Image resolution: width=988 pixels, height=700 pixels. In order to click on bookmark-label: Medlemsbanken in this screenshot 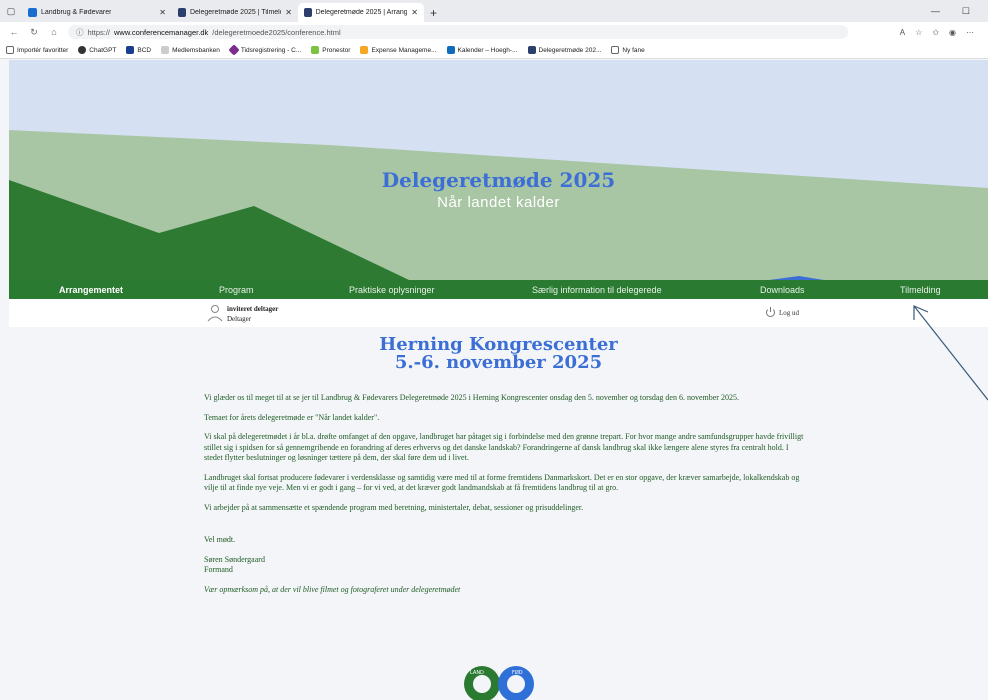, I will do `click(196, 50)`.